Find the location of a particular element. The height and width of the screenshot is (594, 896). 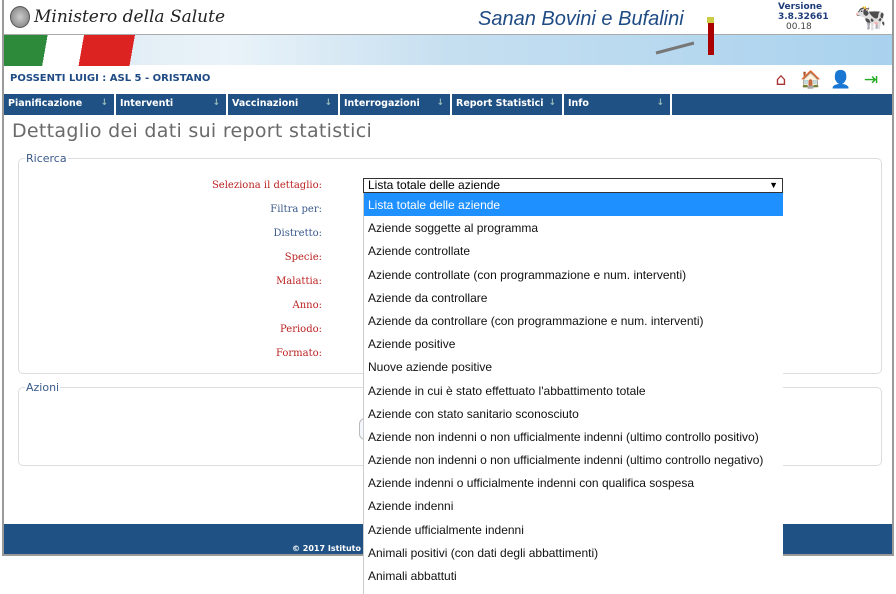

syringe-icon is located at coordinates (684, 36).